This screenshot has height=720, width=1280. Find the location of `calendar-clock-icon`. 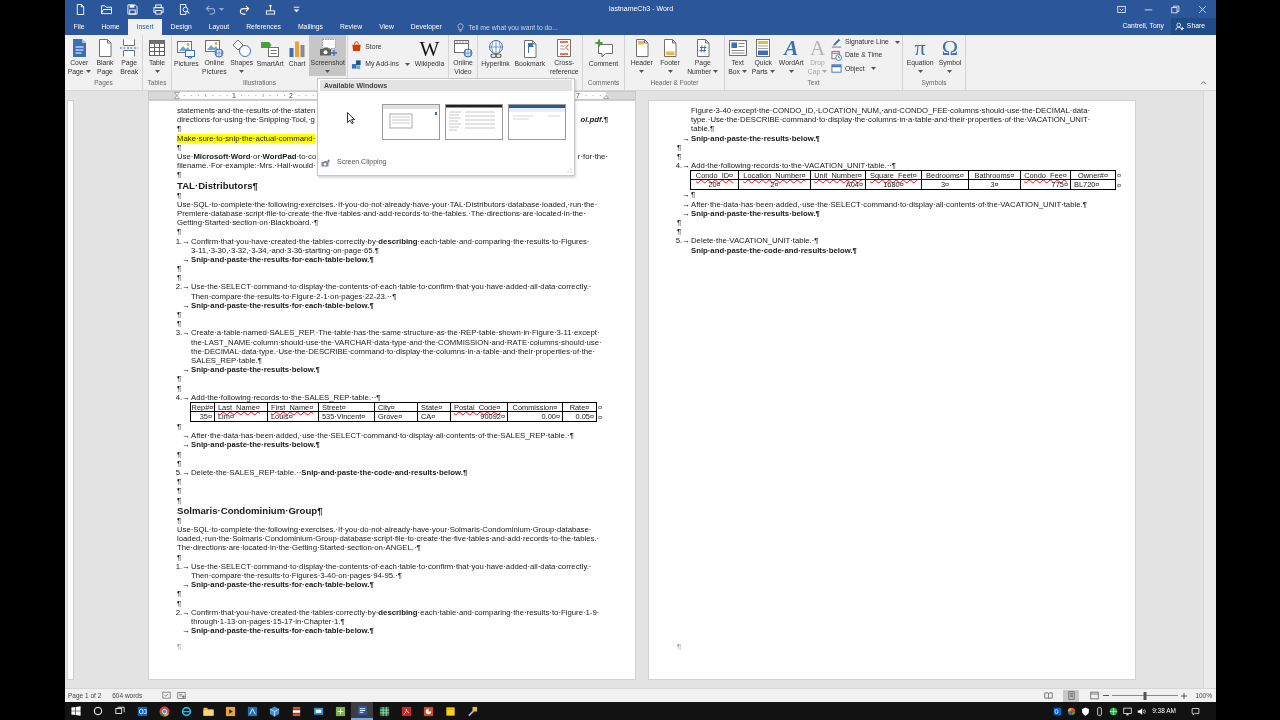

calendar-clock-icon is located at coordinates (836, 55).